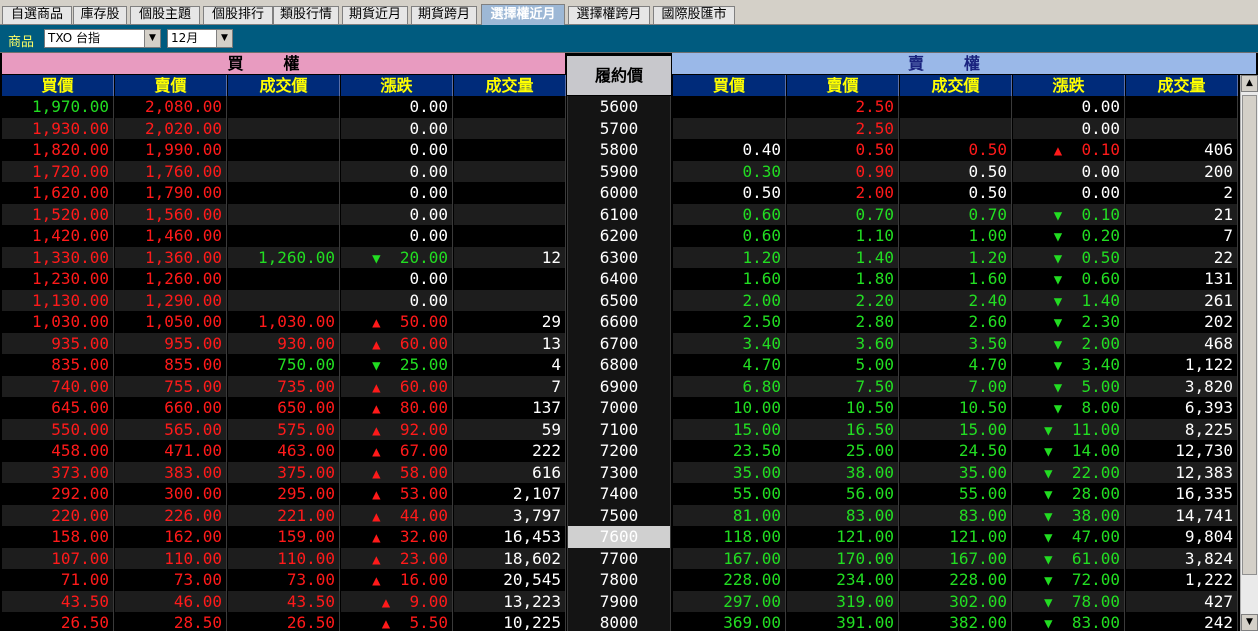 The height and width of the screenshot is (631, 1258). Describe the element at coordinates (284, 85) in the screenshot. I see `call-col-header-3: 成交價` at that location.